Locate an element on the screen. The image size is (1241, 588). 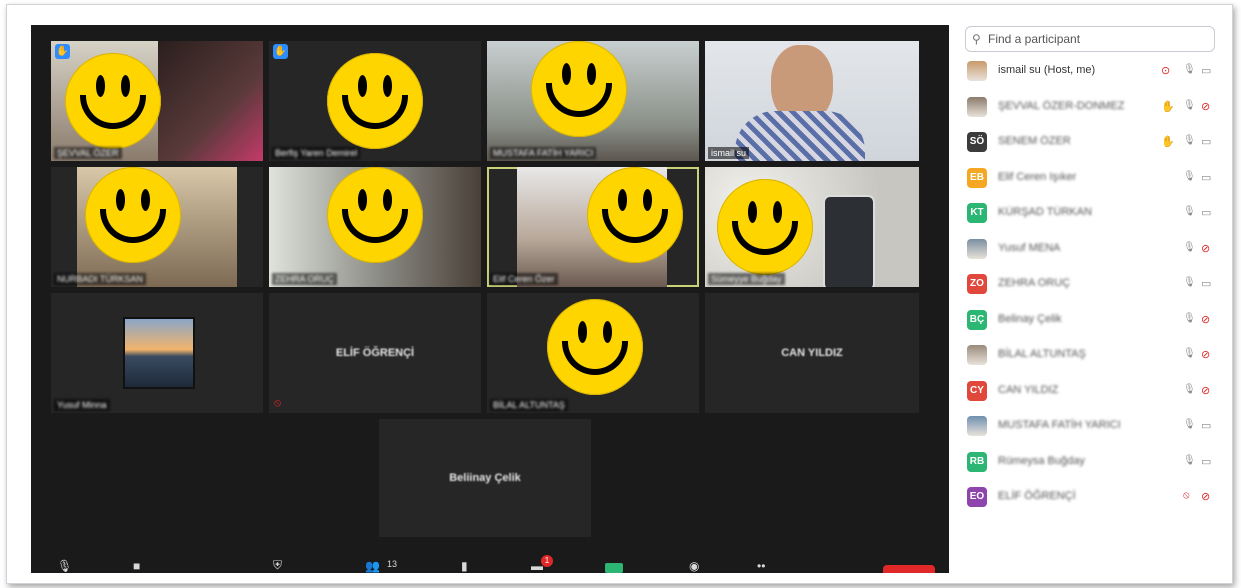
avatar: RB is located at coordinates (977, 461).